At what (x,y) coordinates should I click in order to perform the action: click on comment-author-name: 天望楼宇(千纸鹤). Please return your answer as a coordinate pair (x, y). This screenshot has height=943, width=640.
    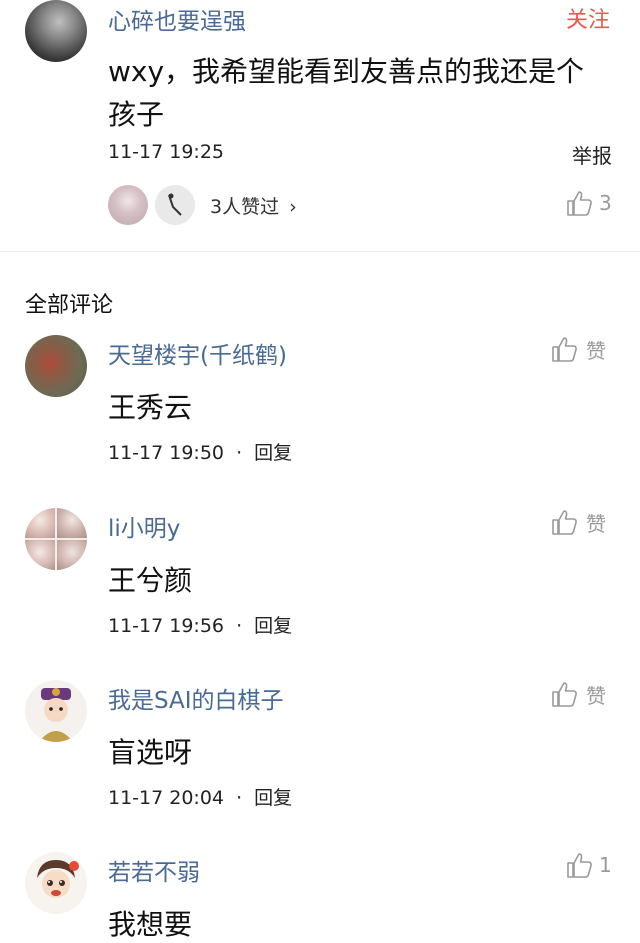
    Looking at the image, I should click on (197, 353).